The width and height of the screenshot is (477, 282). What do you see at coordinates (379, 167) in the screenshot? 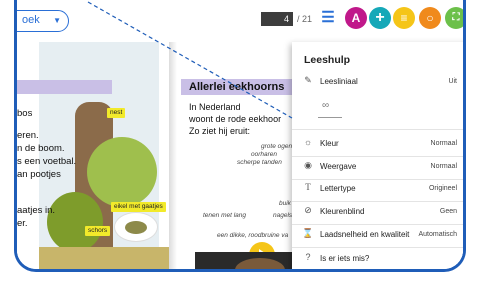
I see `display-row: ◉ Weergave Normaal ▼` at bounding box center [379, 167].